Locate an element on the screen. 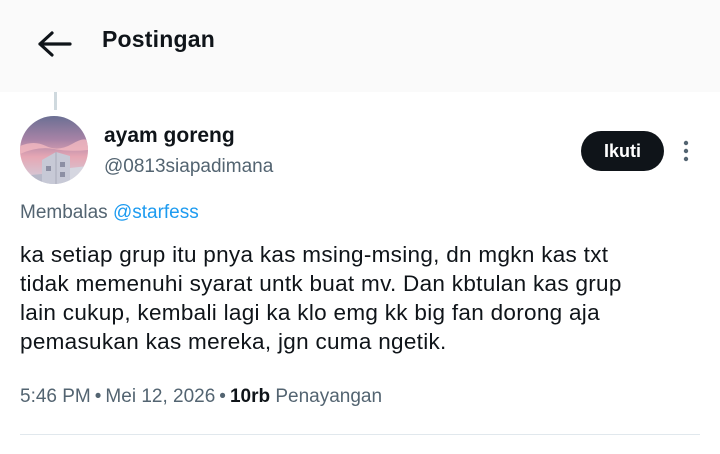 This screenshot has height=454, width=720. follow-button: Ikuti is located at coordinates (622, 151).